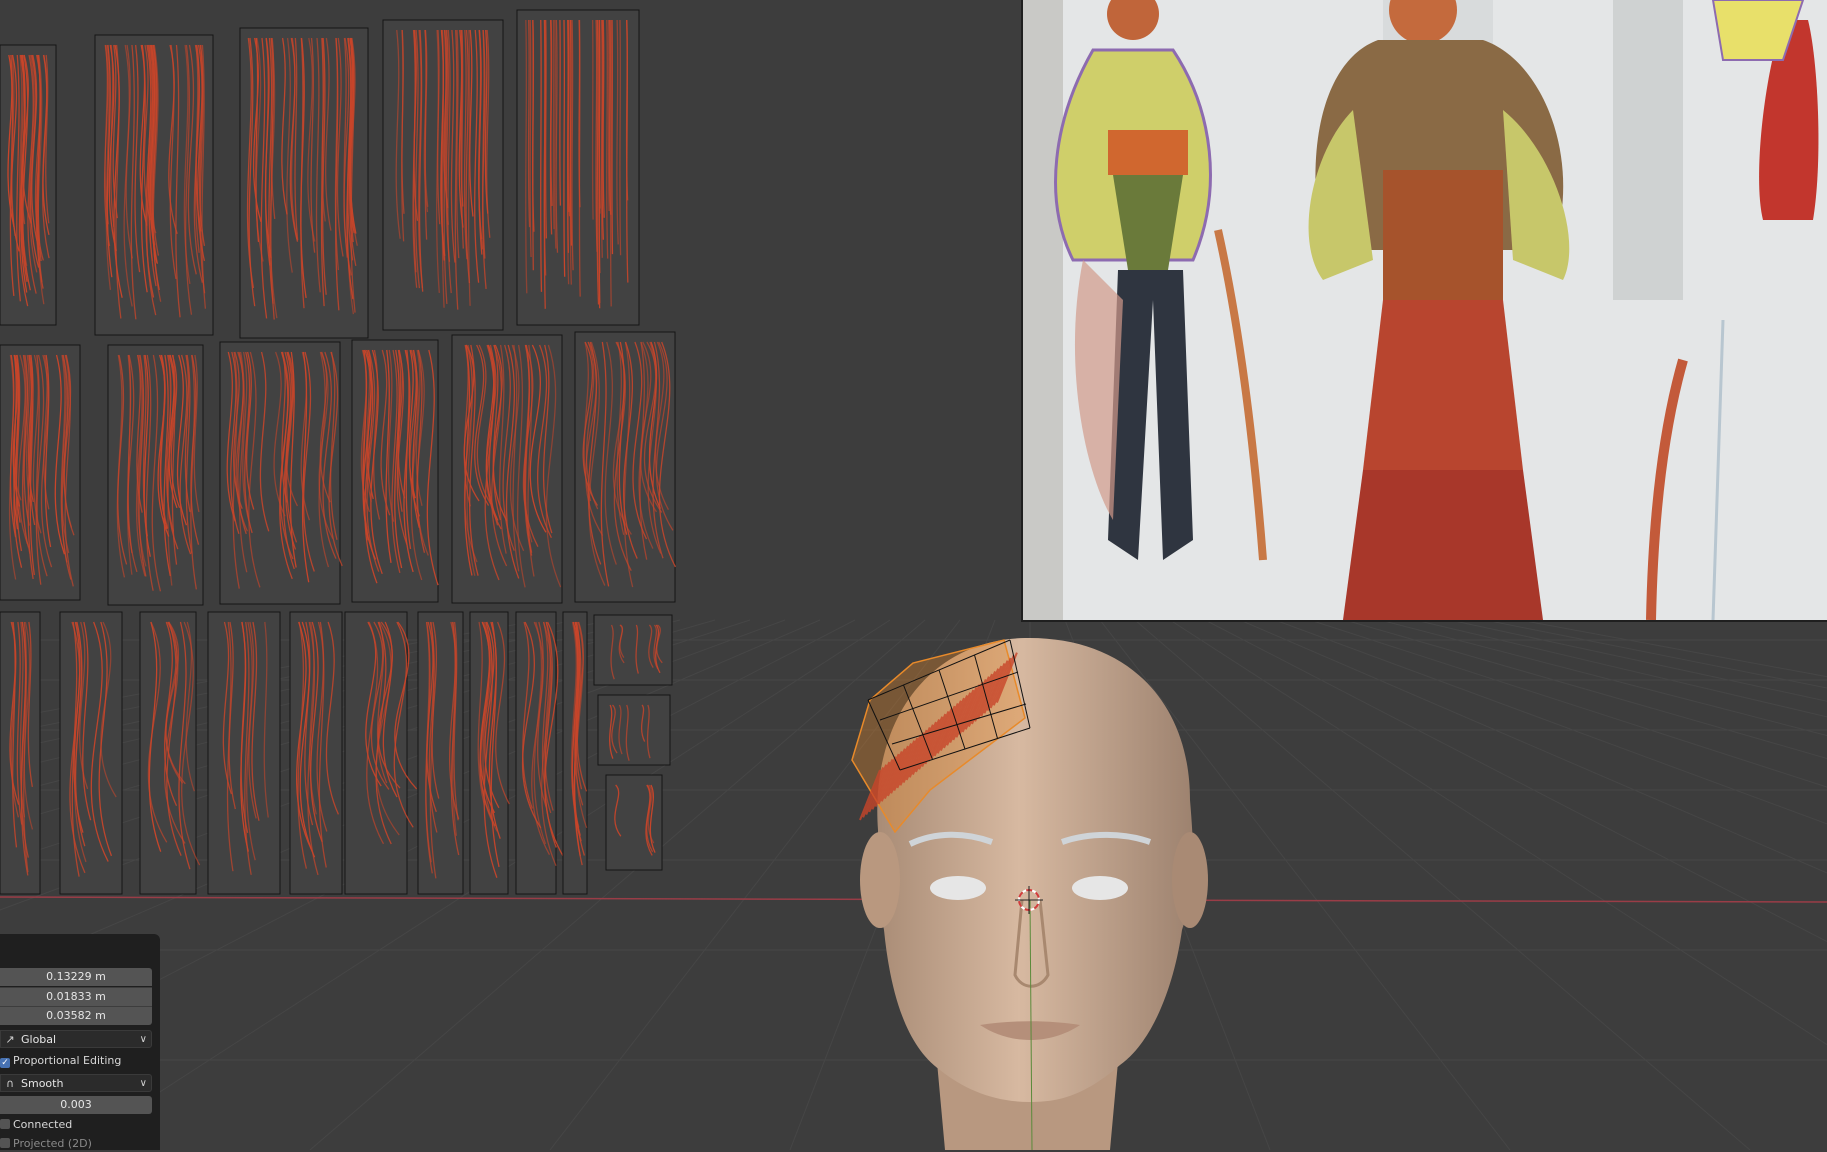  I want to click on connected-label: Connected, so click(43, 1124).